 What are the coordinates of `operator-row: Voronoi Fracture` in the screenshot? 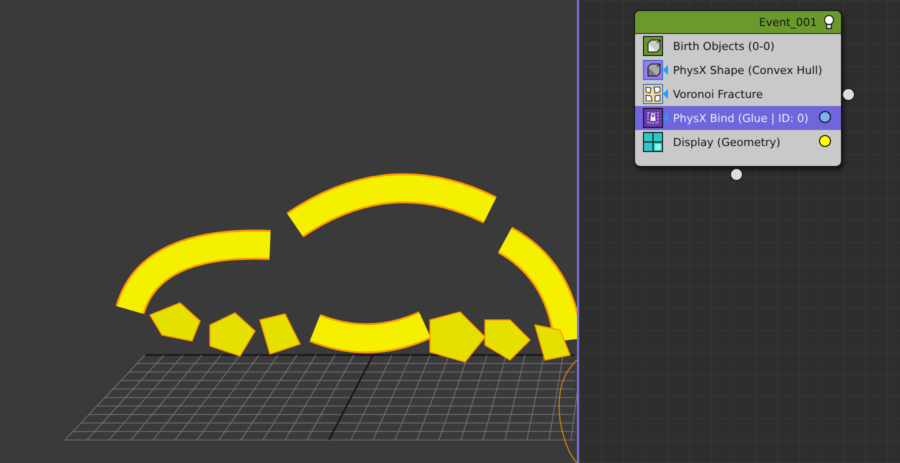 It's located at (738, 94).